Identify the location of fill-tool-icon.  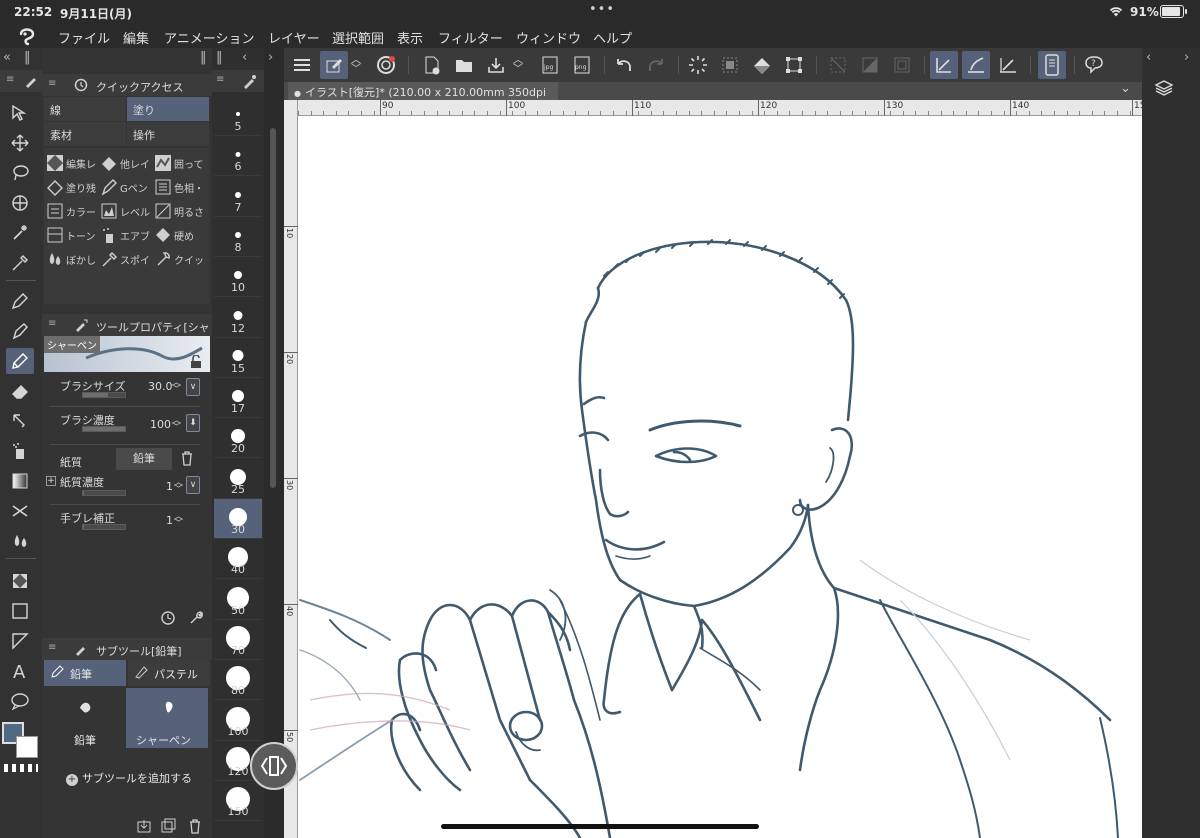
(20, 541).